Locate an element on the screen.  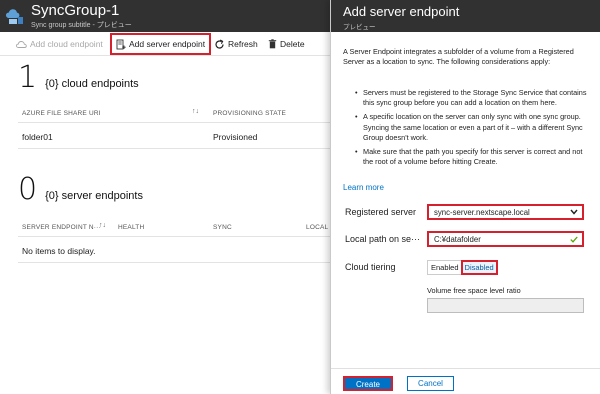
cancel-button: Cancel is located at coordinates (430, 383).